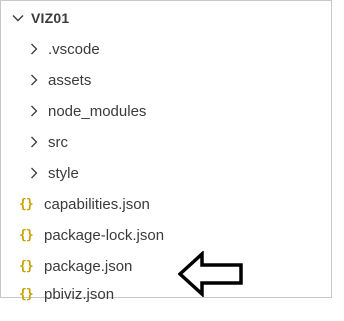  Describe the element at coordinates (97, 204) in the screenshot. I see `file-label: capabilities.json` at that location.